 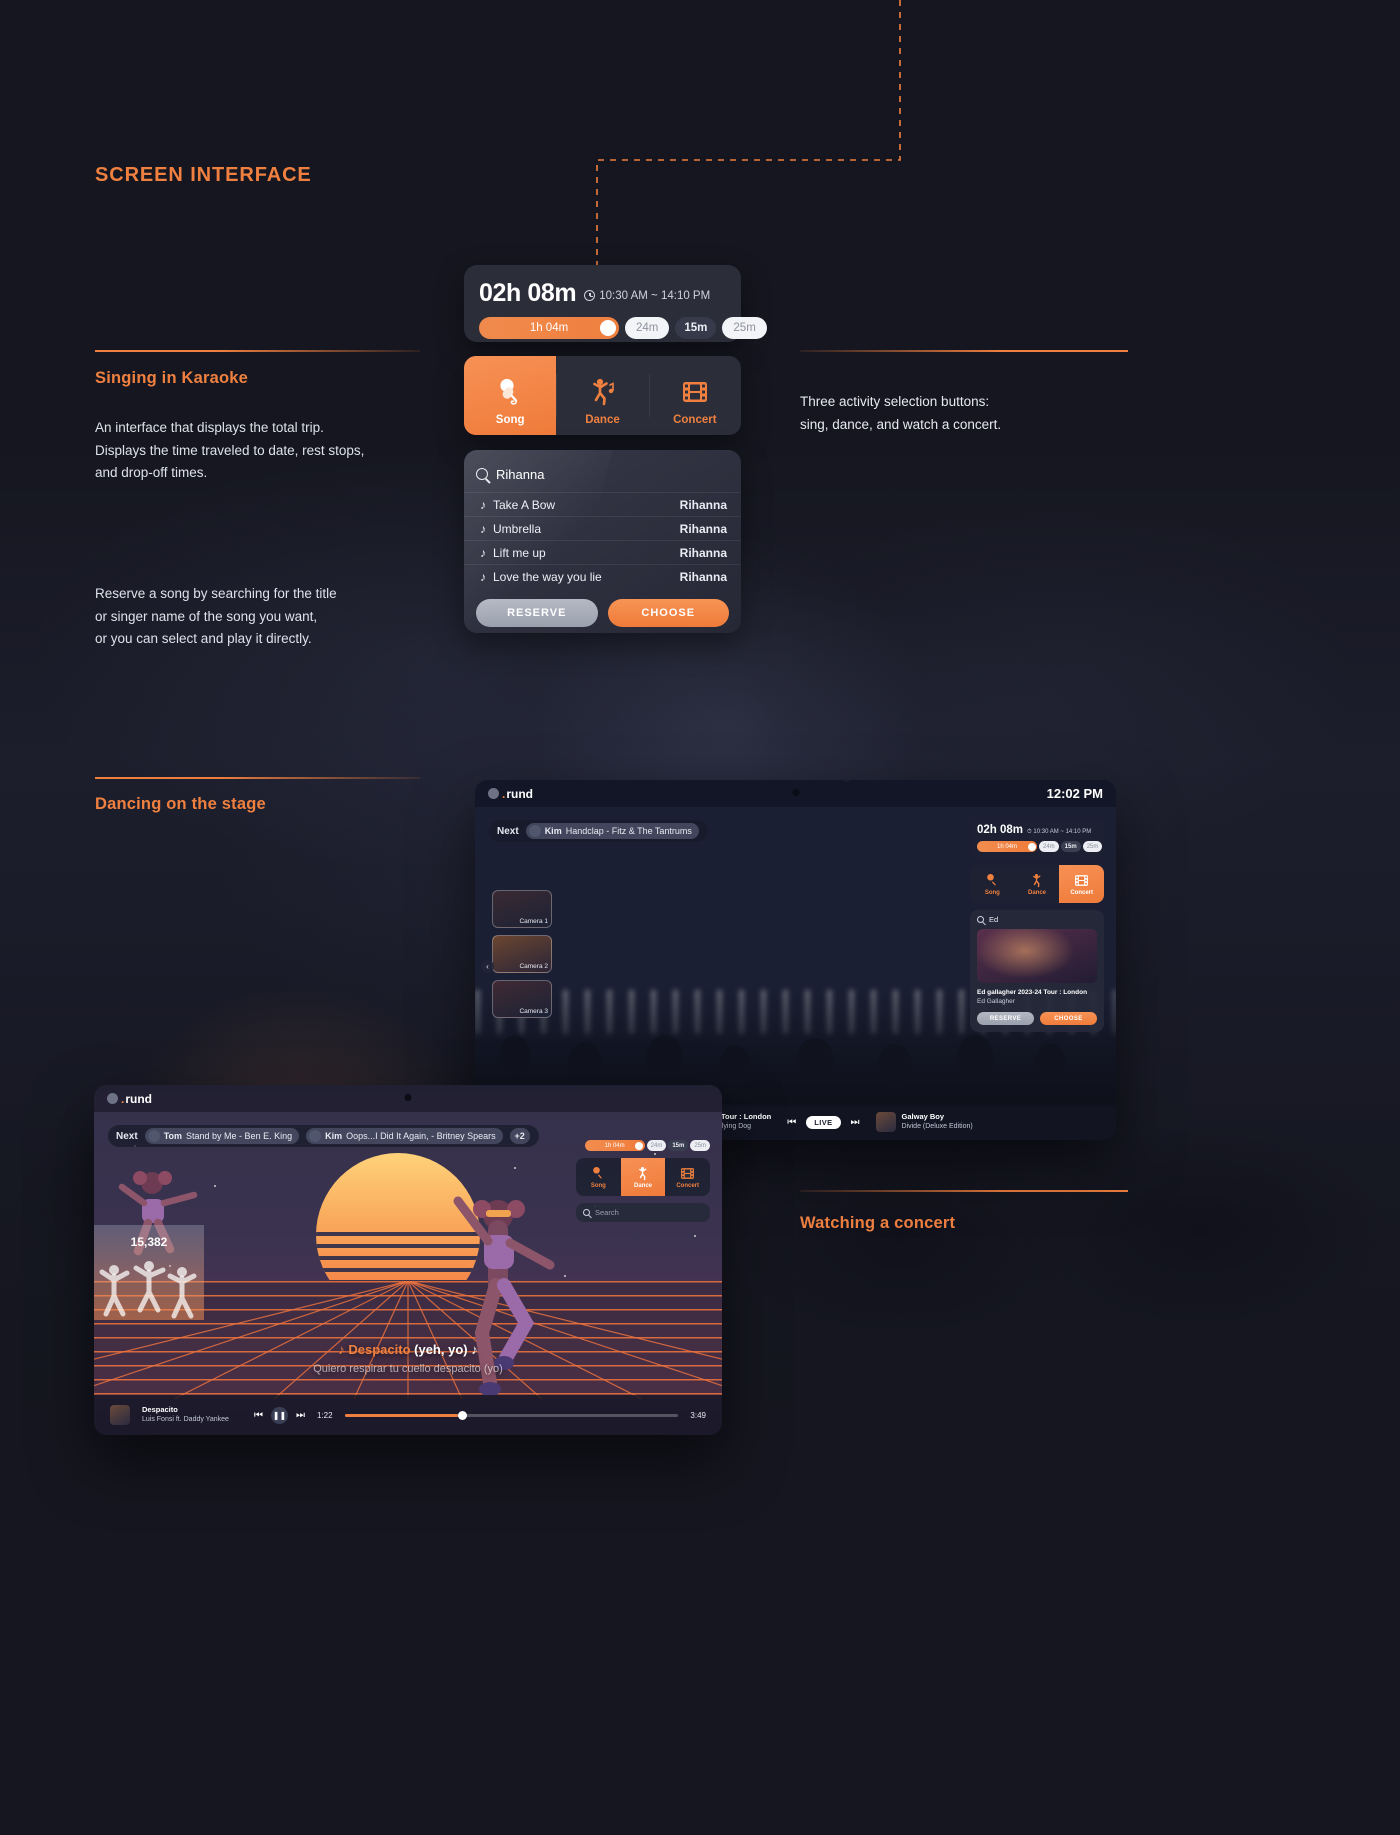 I want to click on segment-25m: 25m, so click(x=744, y=328).